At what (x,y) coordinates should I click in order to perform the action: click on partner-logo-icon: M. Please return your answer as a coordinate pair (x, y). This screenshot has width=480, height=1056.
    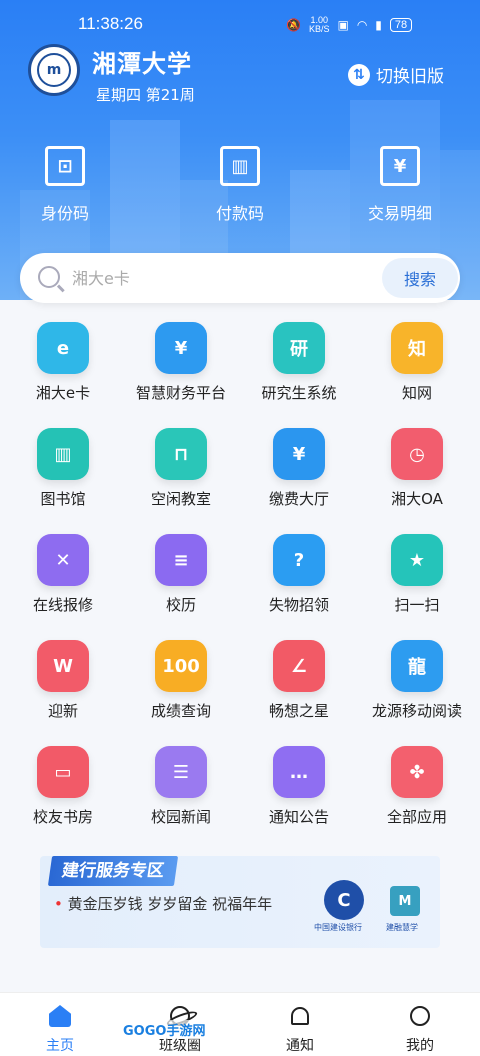
    Looking at the image, I should click on (405, 901).